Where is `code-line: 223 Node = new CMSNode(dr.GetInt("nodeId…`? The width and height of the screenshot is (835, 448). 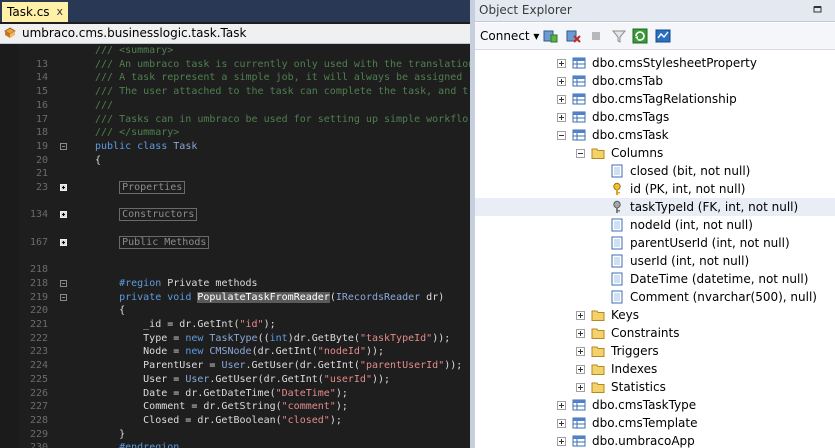
code-line: 223 Node = new CMSNode(dr.GetInt("nodeId… is located at coordinates (235, 352).